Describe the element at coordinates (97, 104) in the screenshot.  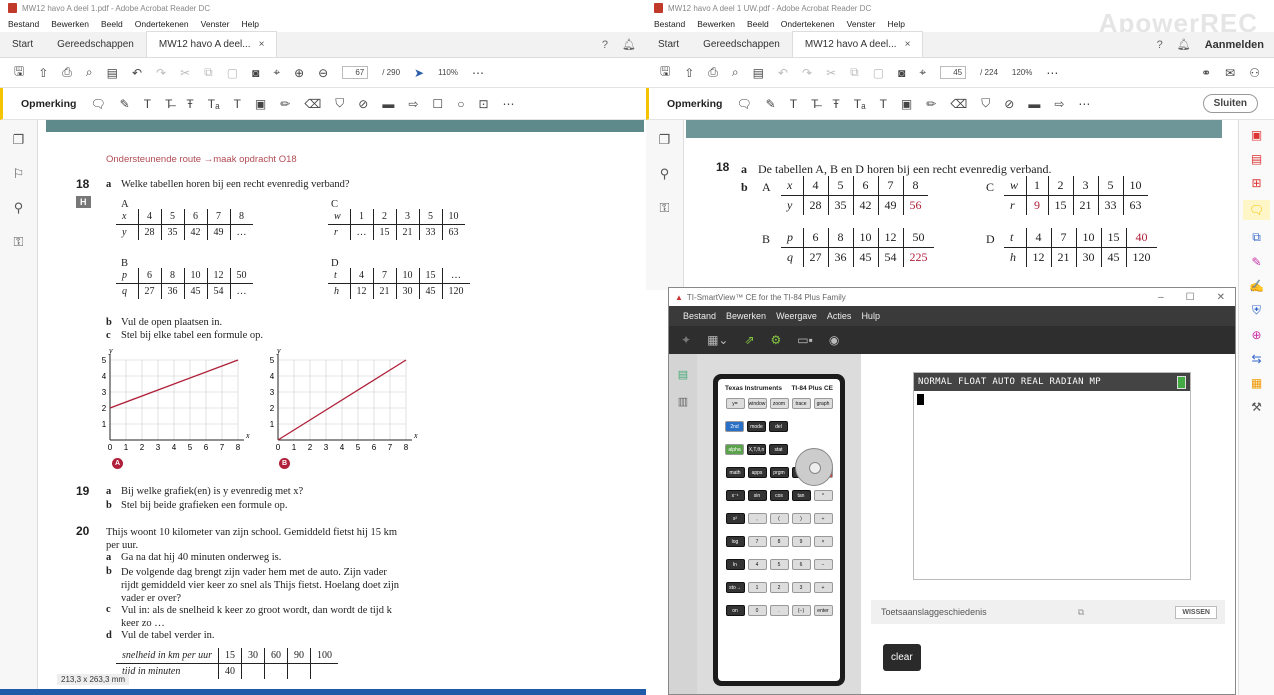
I see `sticky-note-icon: 🗨︎` at that location.